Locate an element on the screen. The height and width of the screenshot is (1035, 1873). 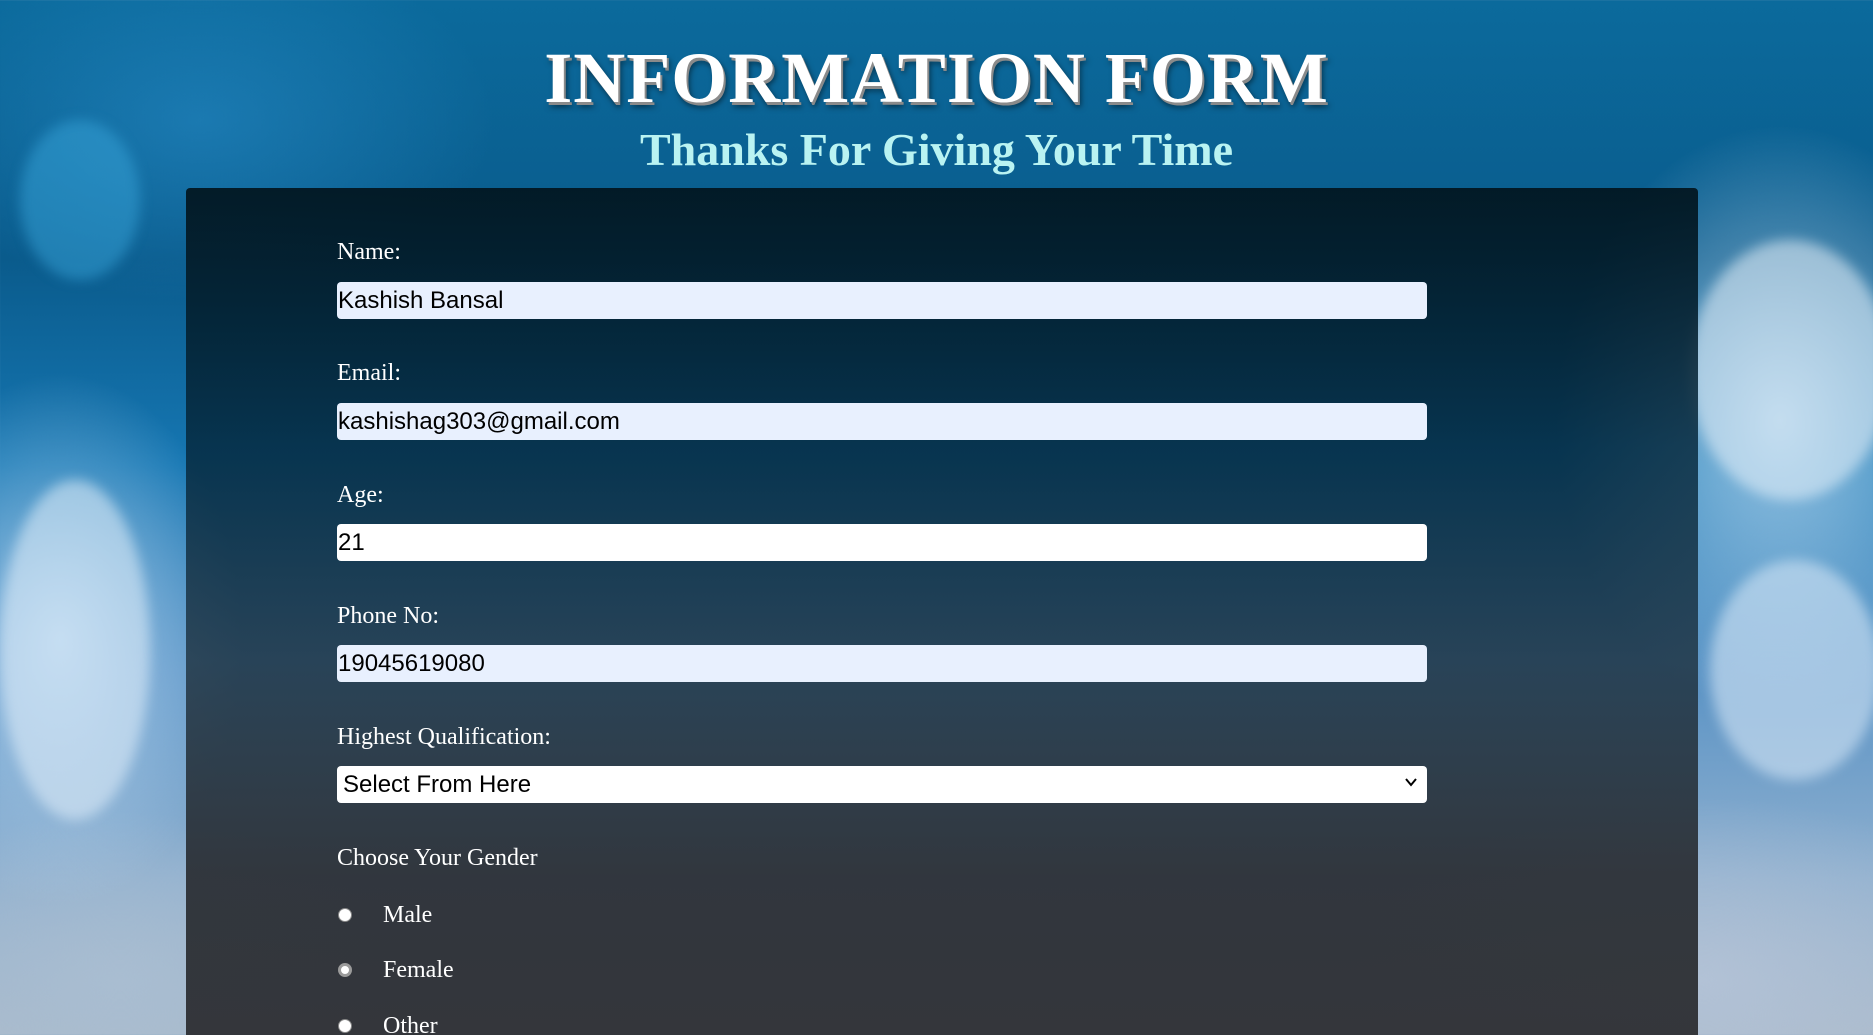
phone-field is located at coordinates (882, 663).